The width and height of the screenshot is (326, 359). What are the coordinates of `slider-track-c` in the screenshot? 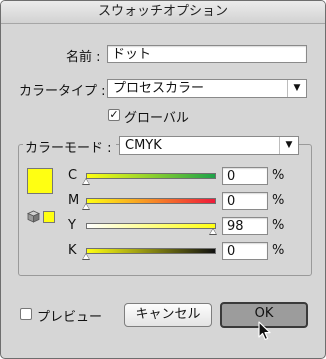 It's located at (151, 176).